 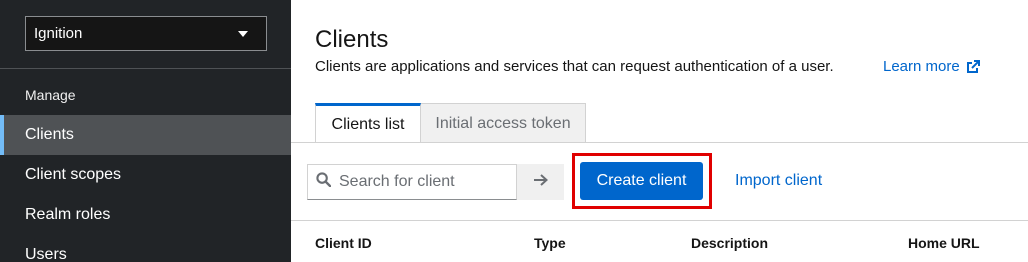 I want to click on column-header-client-id: Client ID, so click(x=343, y=243).